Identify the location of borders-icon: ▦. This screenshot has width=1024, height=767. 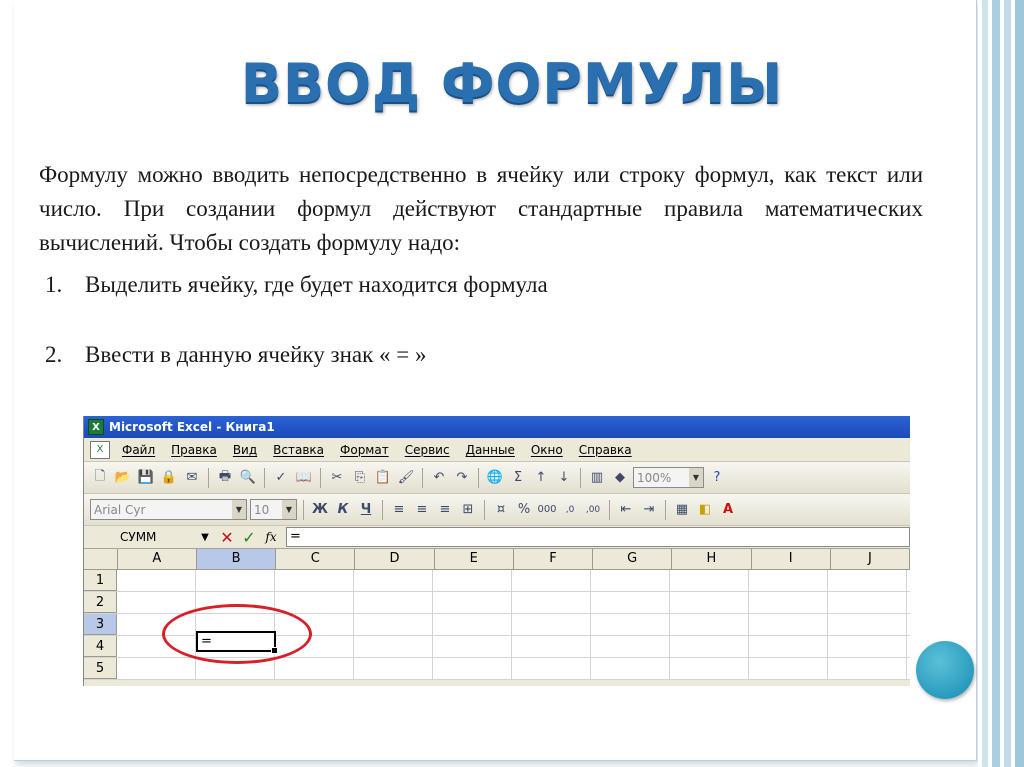
(682, 510).